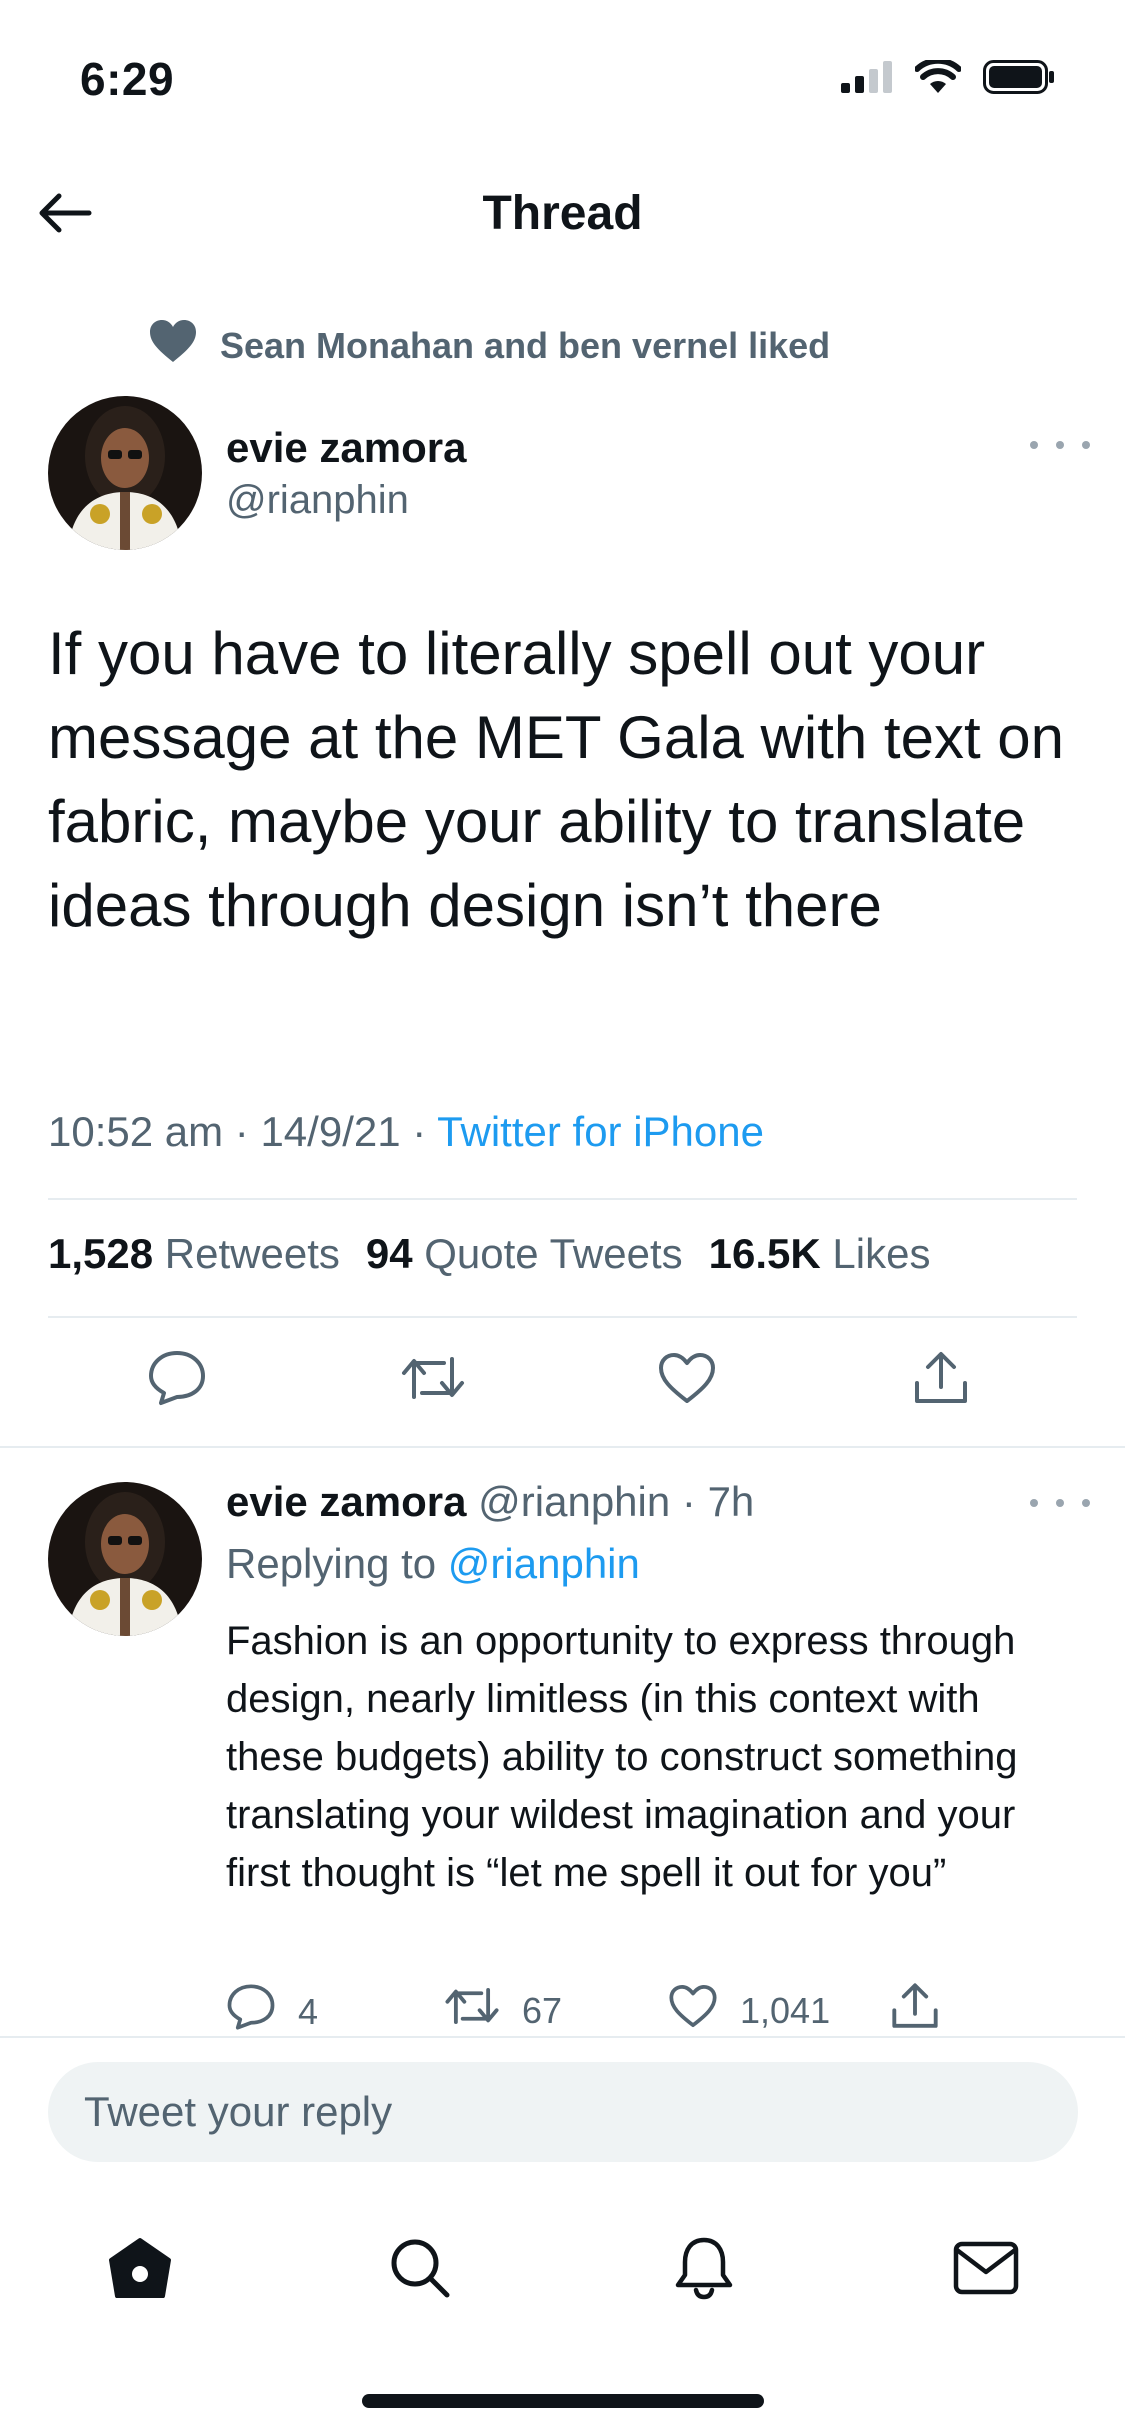 The image size is (1125, 2436). What do you see at coordinates (330, 1131) in the screenshot?
I see `tweet-date: 14/9/21` at bounding box center [330, 1131].